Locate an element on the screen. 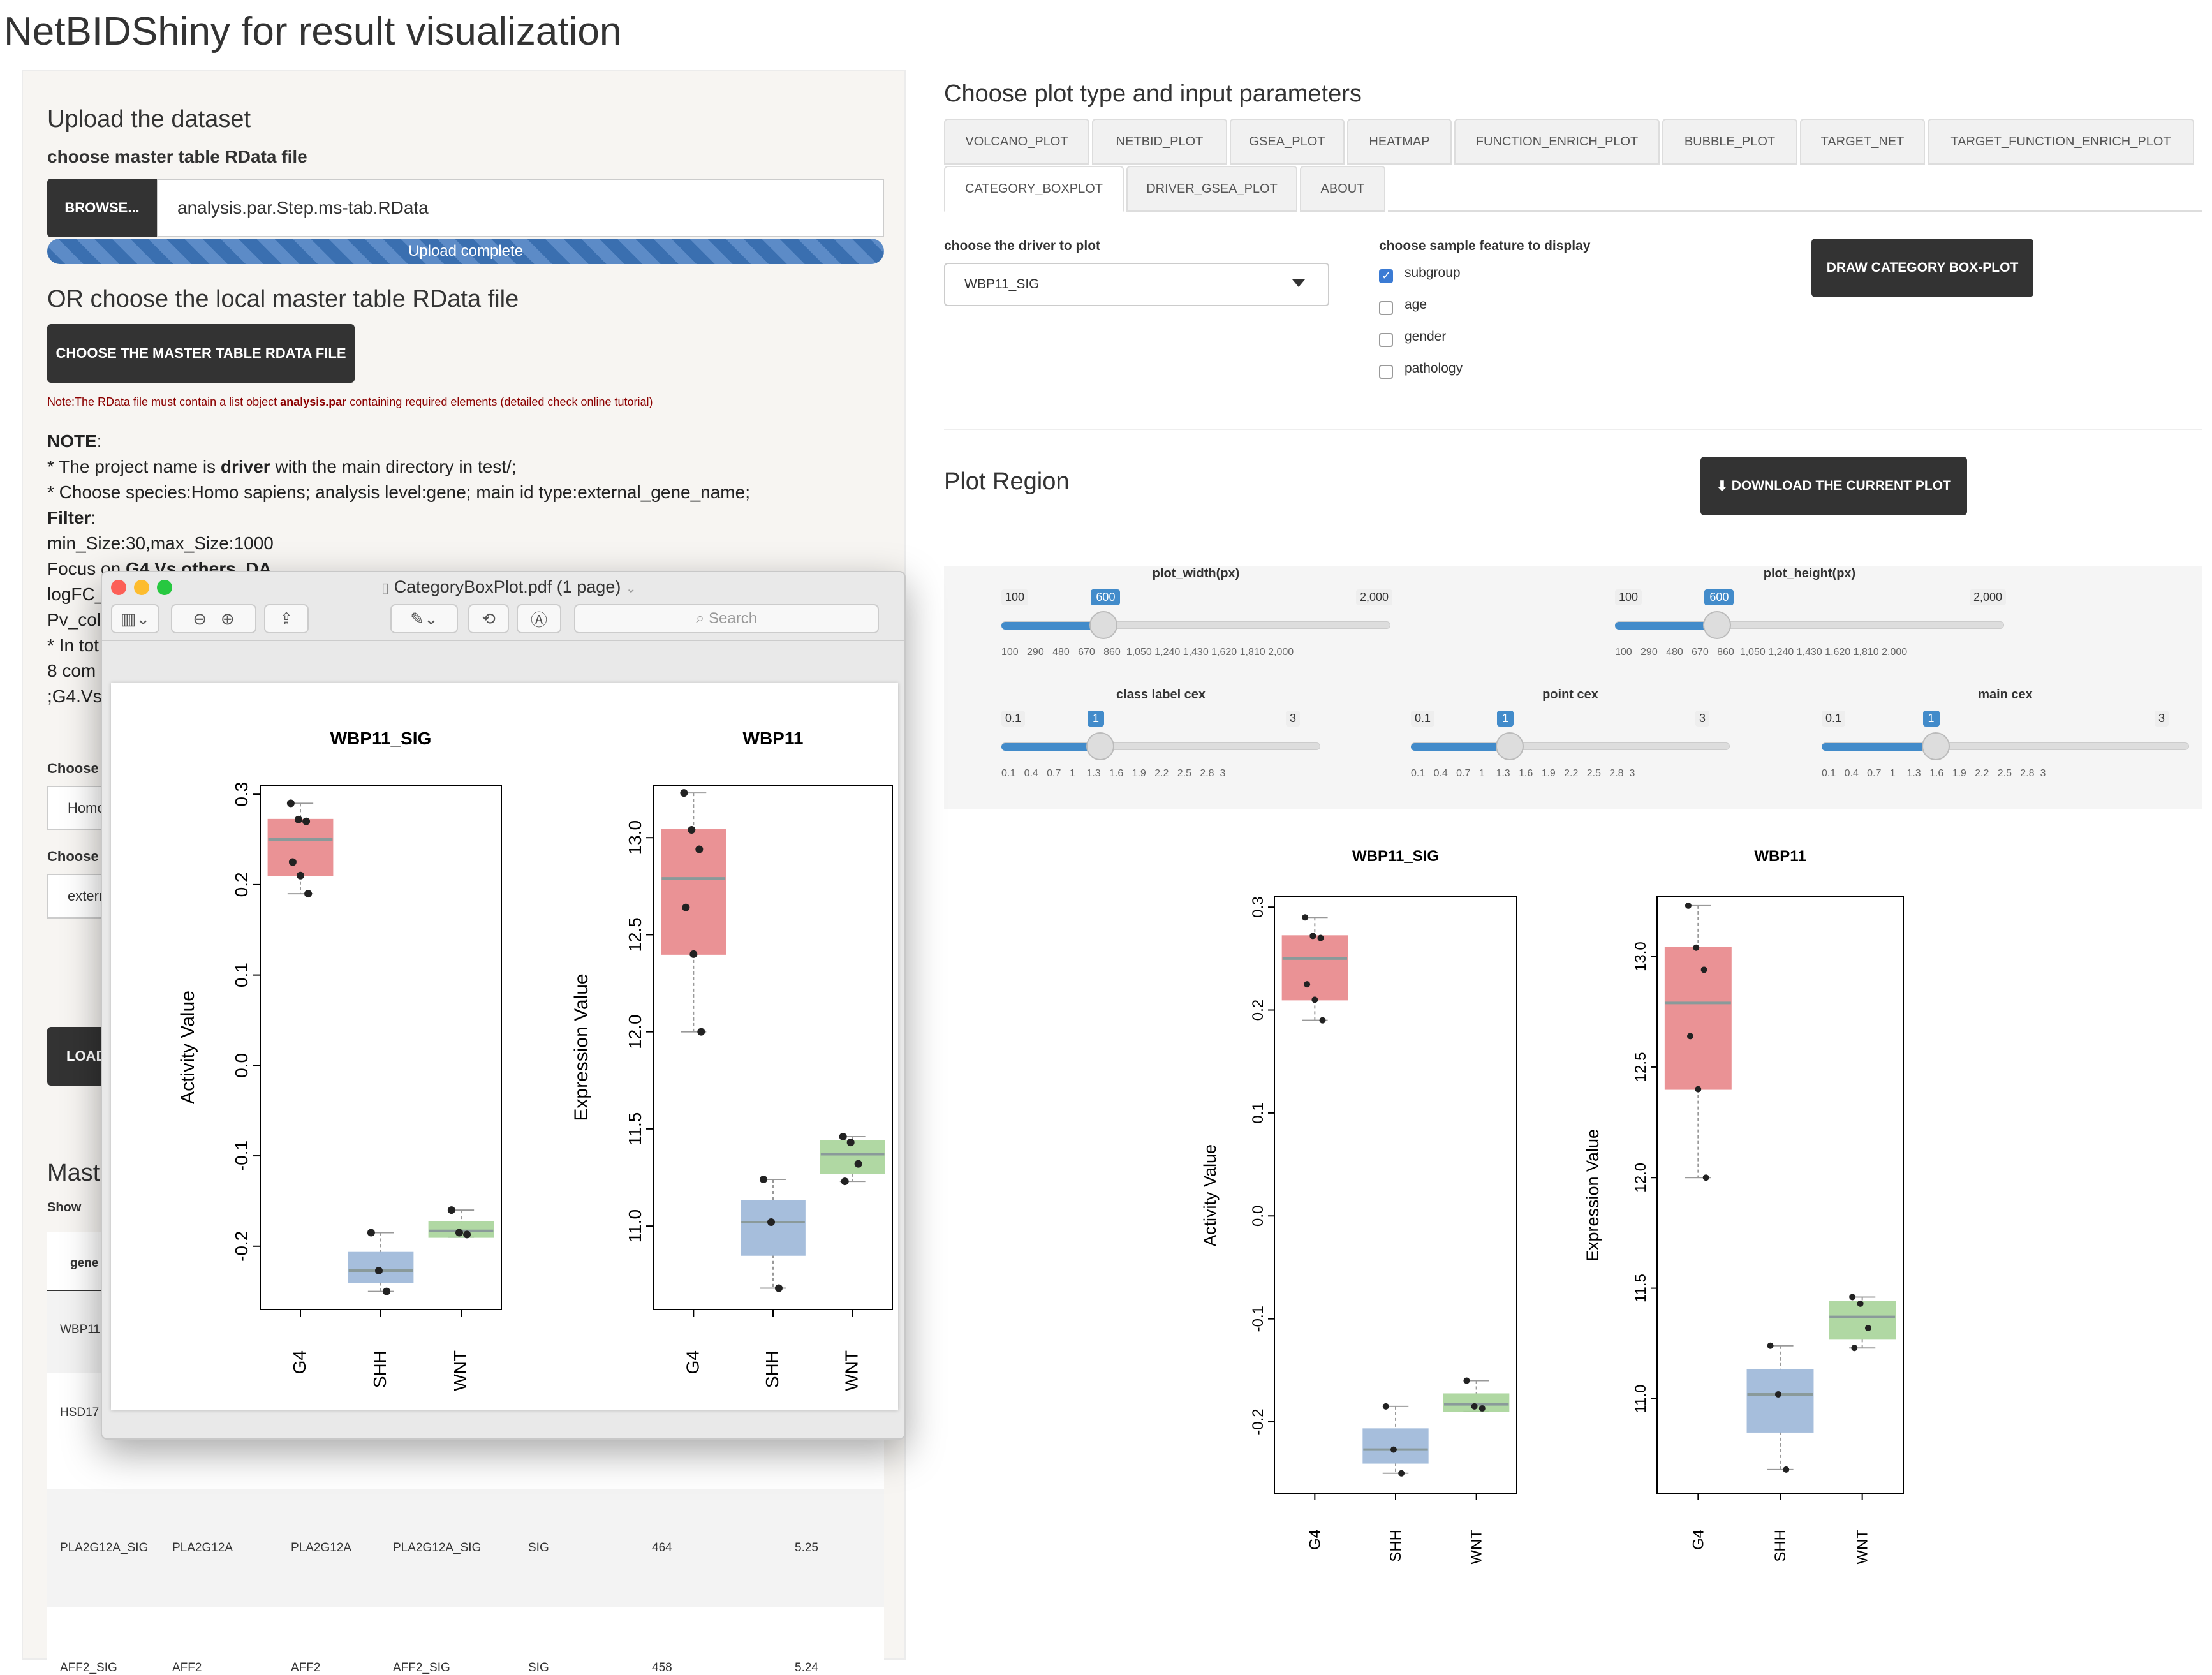 The image size is (2212, 1675). slider-ticks: 0.1 0.4 0.7 1 1.3 1.6 1.9 2.2 2.5 2.8 3 is located at coordinates (1934, 774).